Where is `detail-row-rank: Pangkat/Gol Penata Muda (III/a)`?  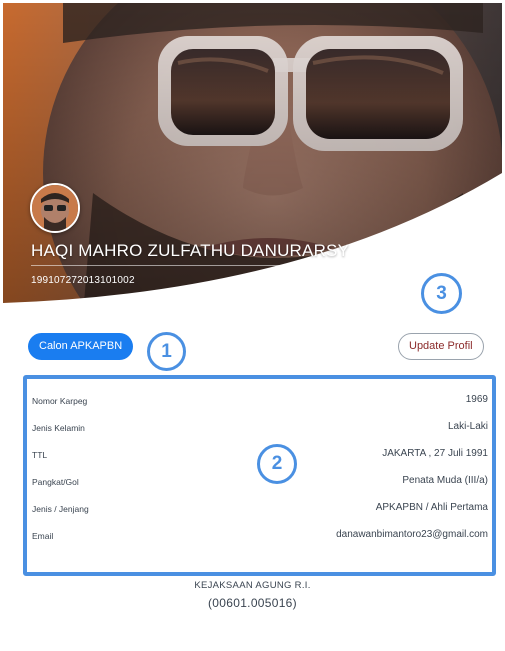
detail-row-rank: Pangkat/Gol Penata Muda (III/a) is located at coordinates (260, 482).